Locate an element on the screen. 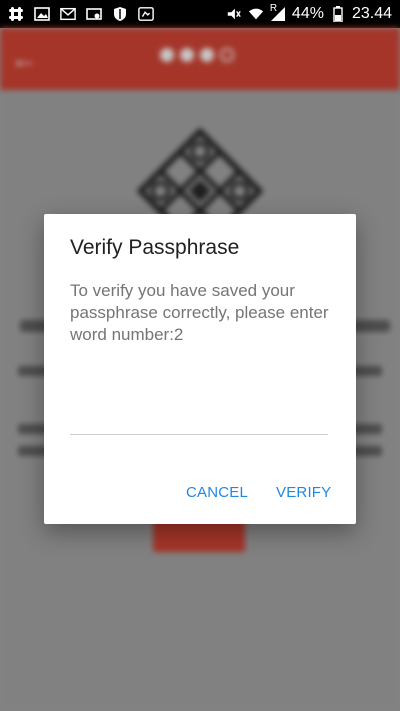 The height and width of the screenshot is (711, 400). image-icon is located at coordinates (42, 14).